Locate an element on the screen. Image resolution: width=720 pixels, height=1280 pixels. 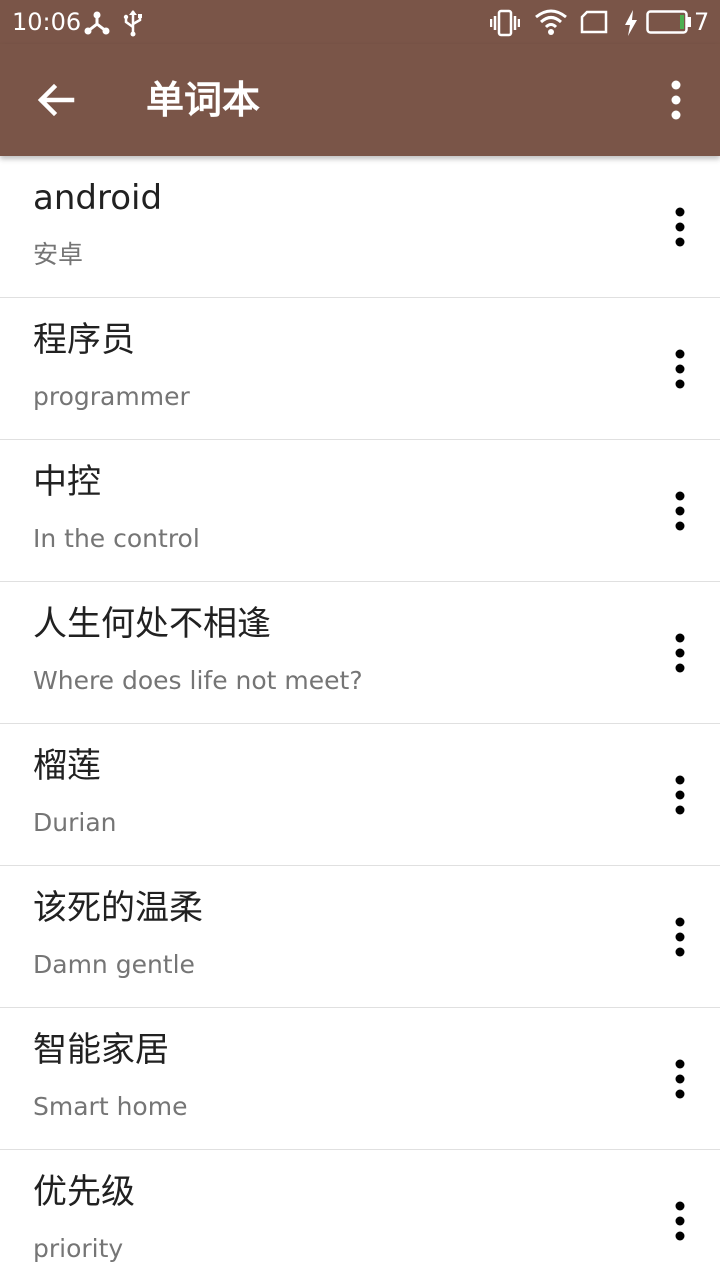
list-item: 该死的温柔 Damn gentle is located at coordinates (360, 937).